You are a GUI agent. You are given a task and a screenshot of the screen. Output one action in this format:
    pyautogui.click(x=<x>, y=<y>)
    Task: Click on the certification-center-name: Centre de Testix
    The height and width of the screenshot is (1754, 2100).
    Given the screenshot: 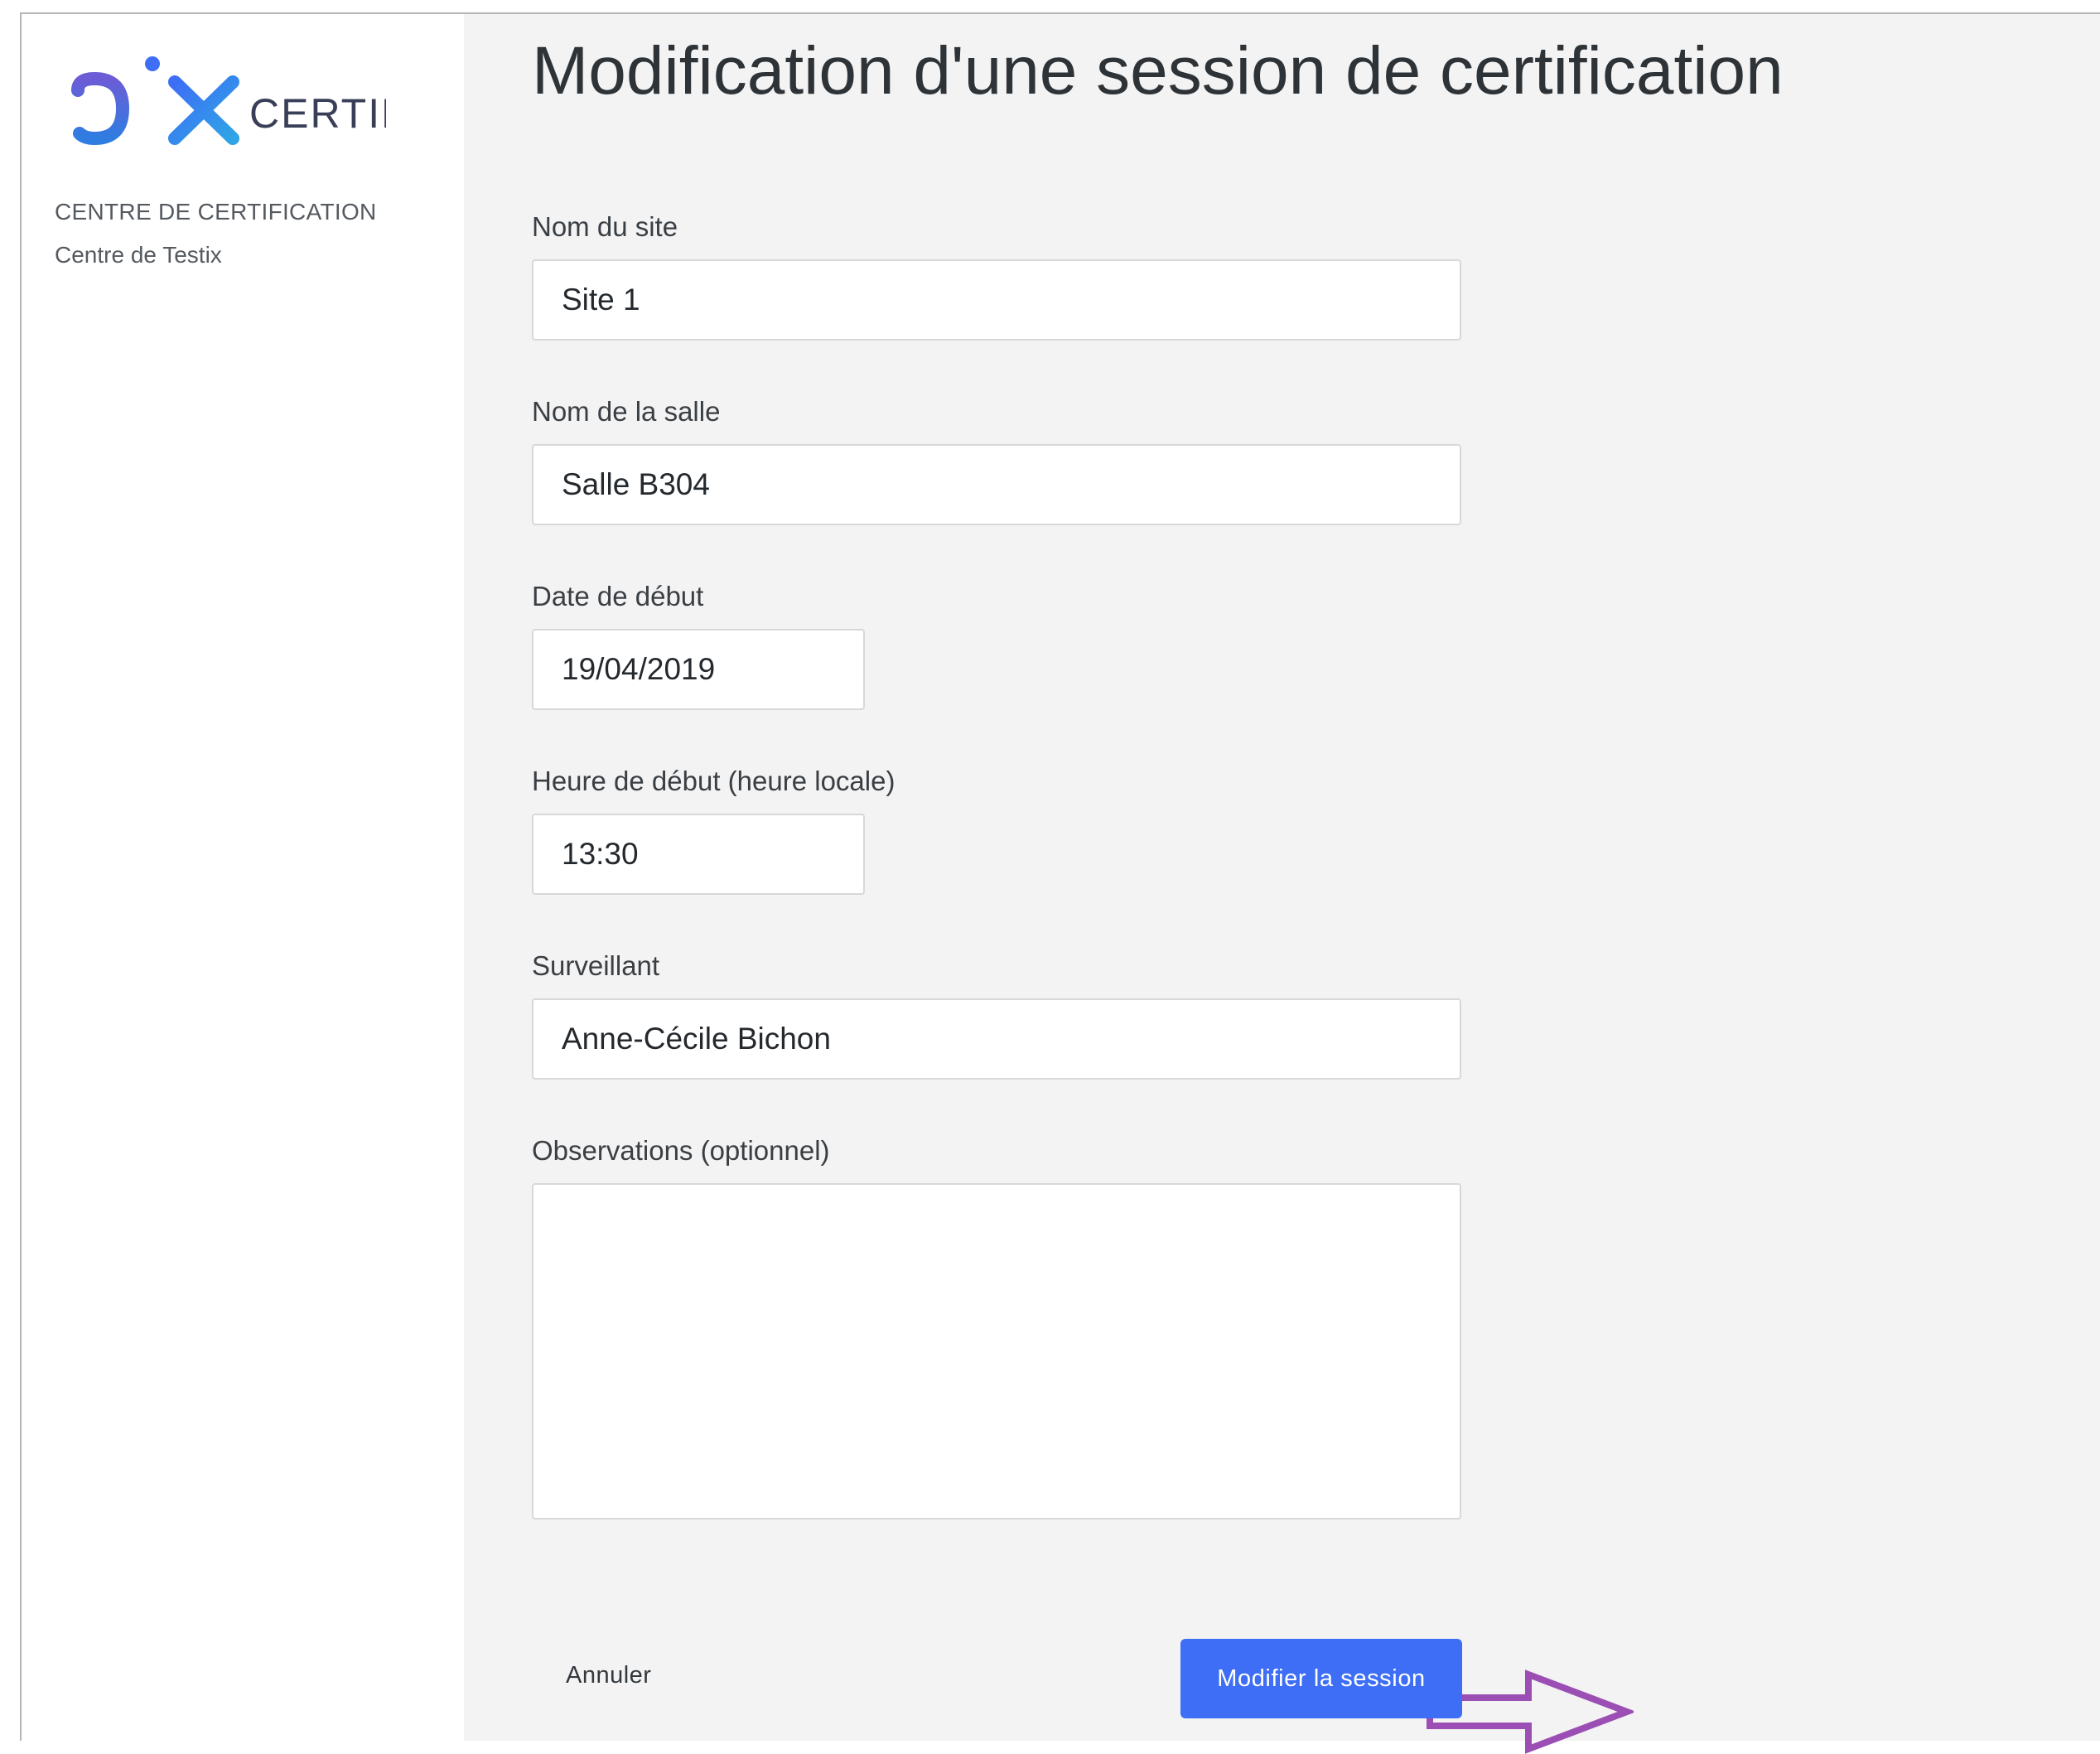 What is the action you would take?
    pyautogui.click(x=138, y=255)
    